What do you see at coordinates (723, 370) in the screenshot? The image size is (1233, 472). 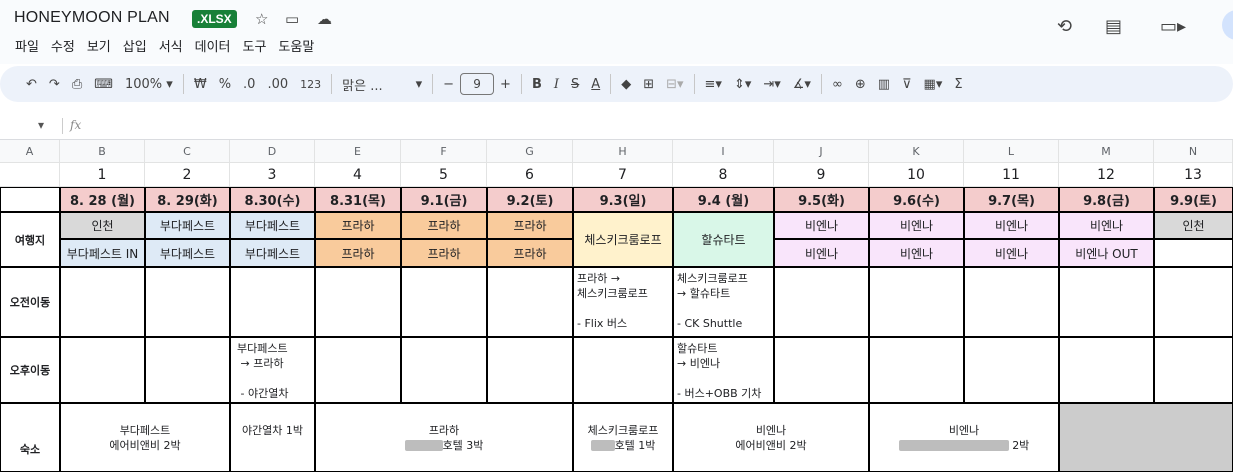 I see `pm-move-cell: 할슈타트 → 비엔나 - 버스+OBB 기차` at bounding box center [723, 370].